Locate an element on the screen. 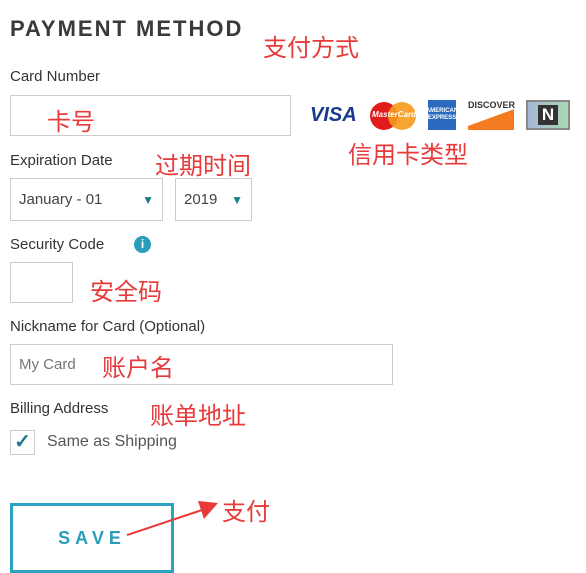 This screenshot has width=586, height=573. n-card-logo: N is located at coordinates (548, 115).